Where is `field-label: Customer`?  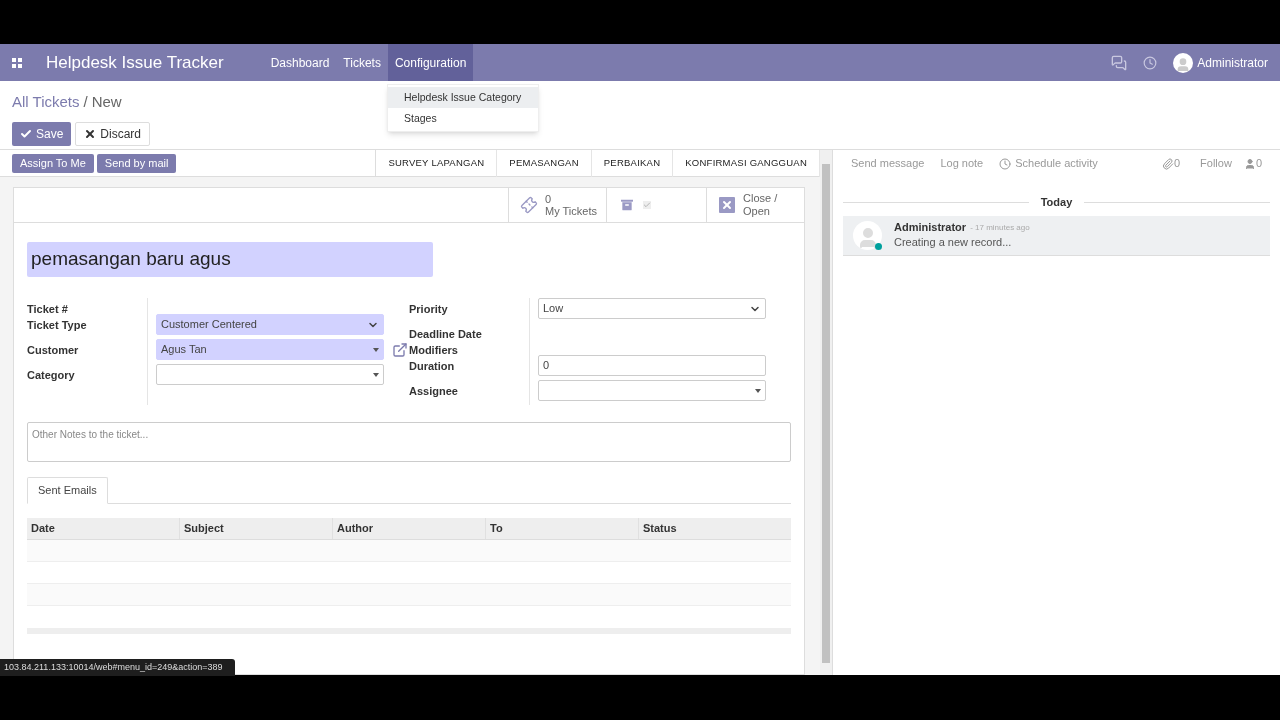
field-label: Customer is located at coordinates (53, 350).